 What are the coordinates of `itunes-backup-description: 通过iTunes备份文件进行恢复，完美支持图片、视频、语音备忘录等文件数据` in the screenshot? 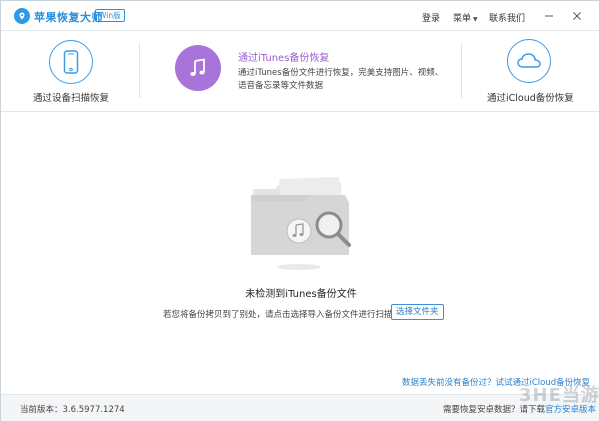 It's located at (341, 79).